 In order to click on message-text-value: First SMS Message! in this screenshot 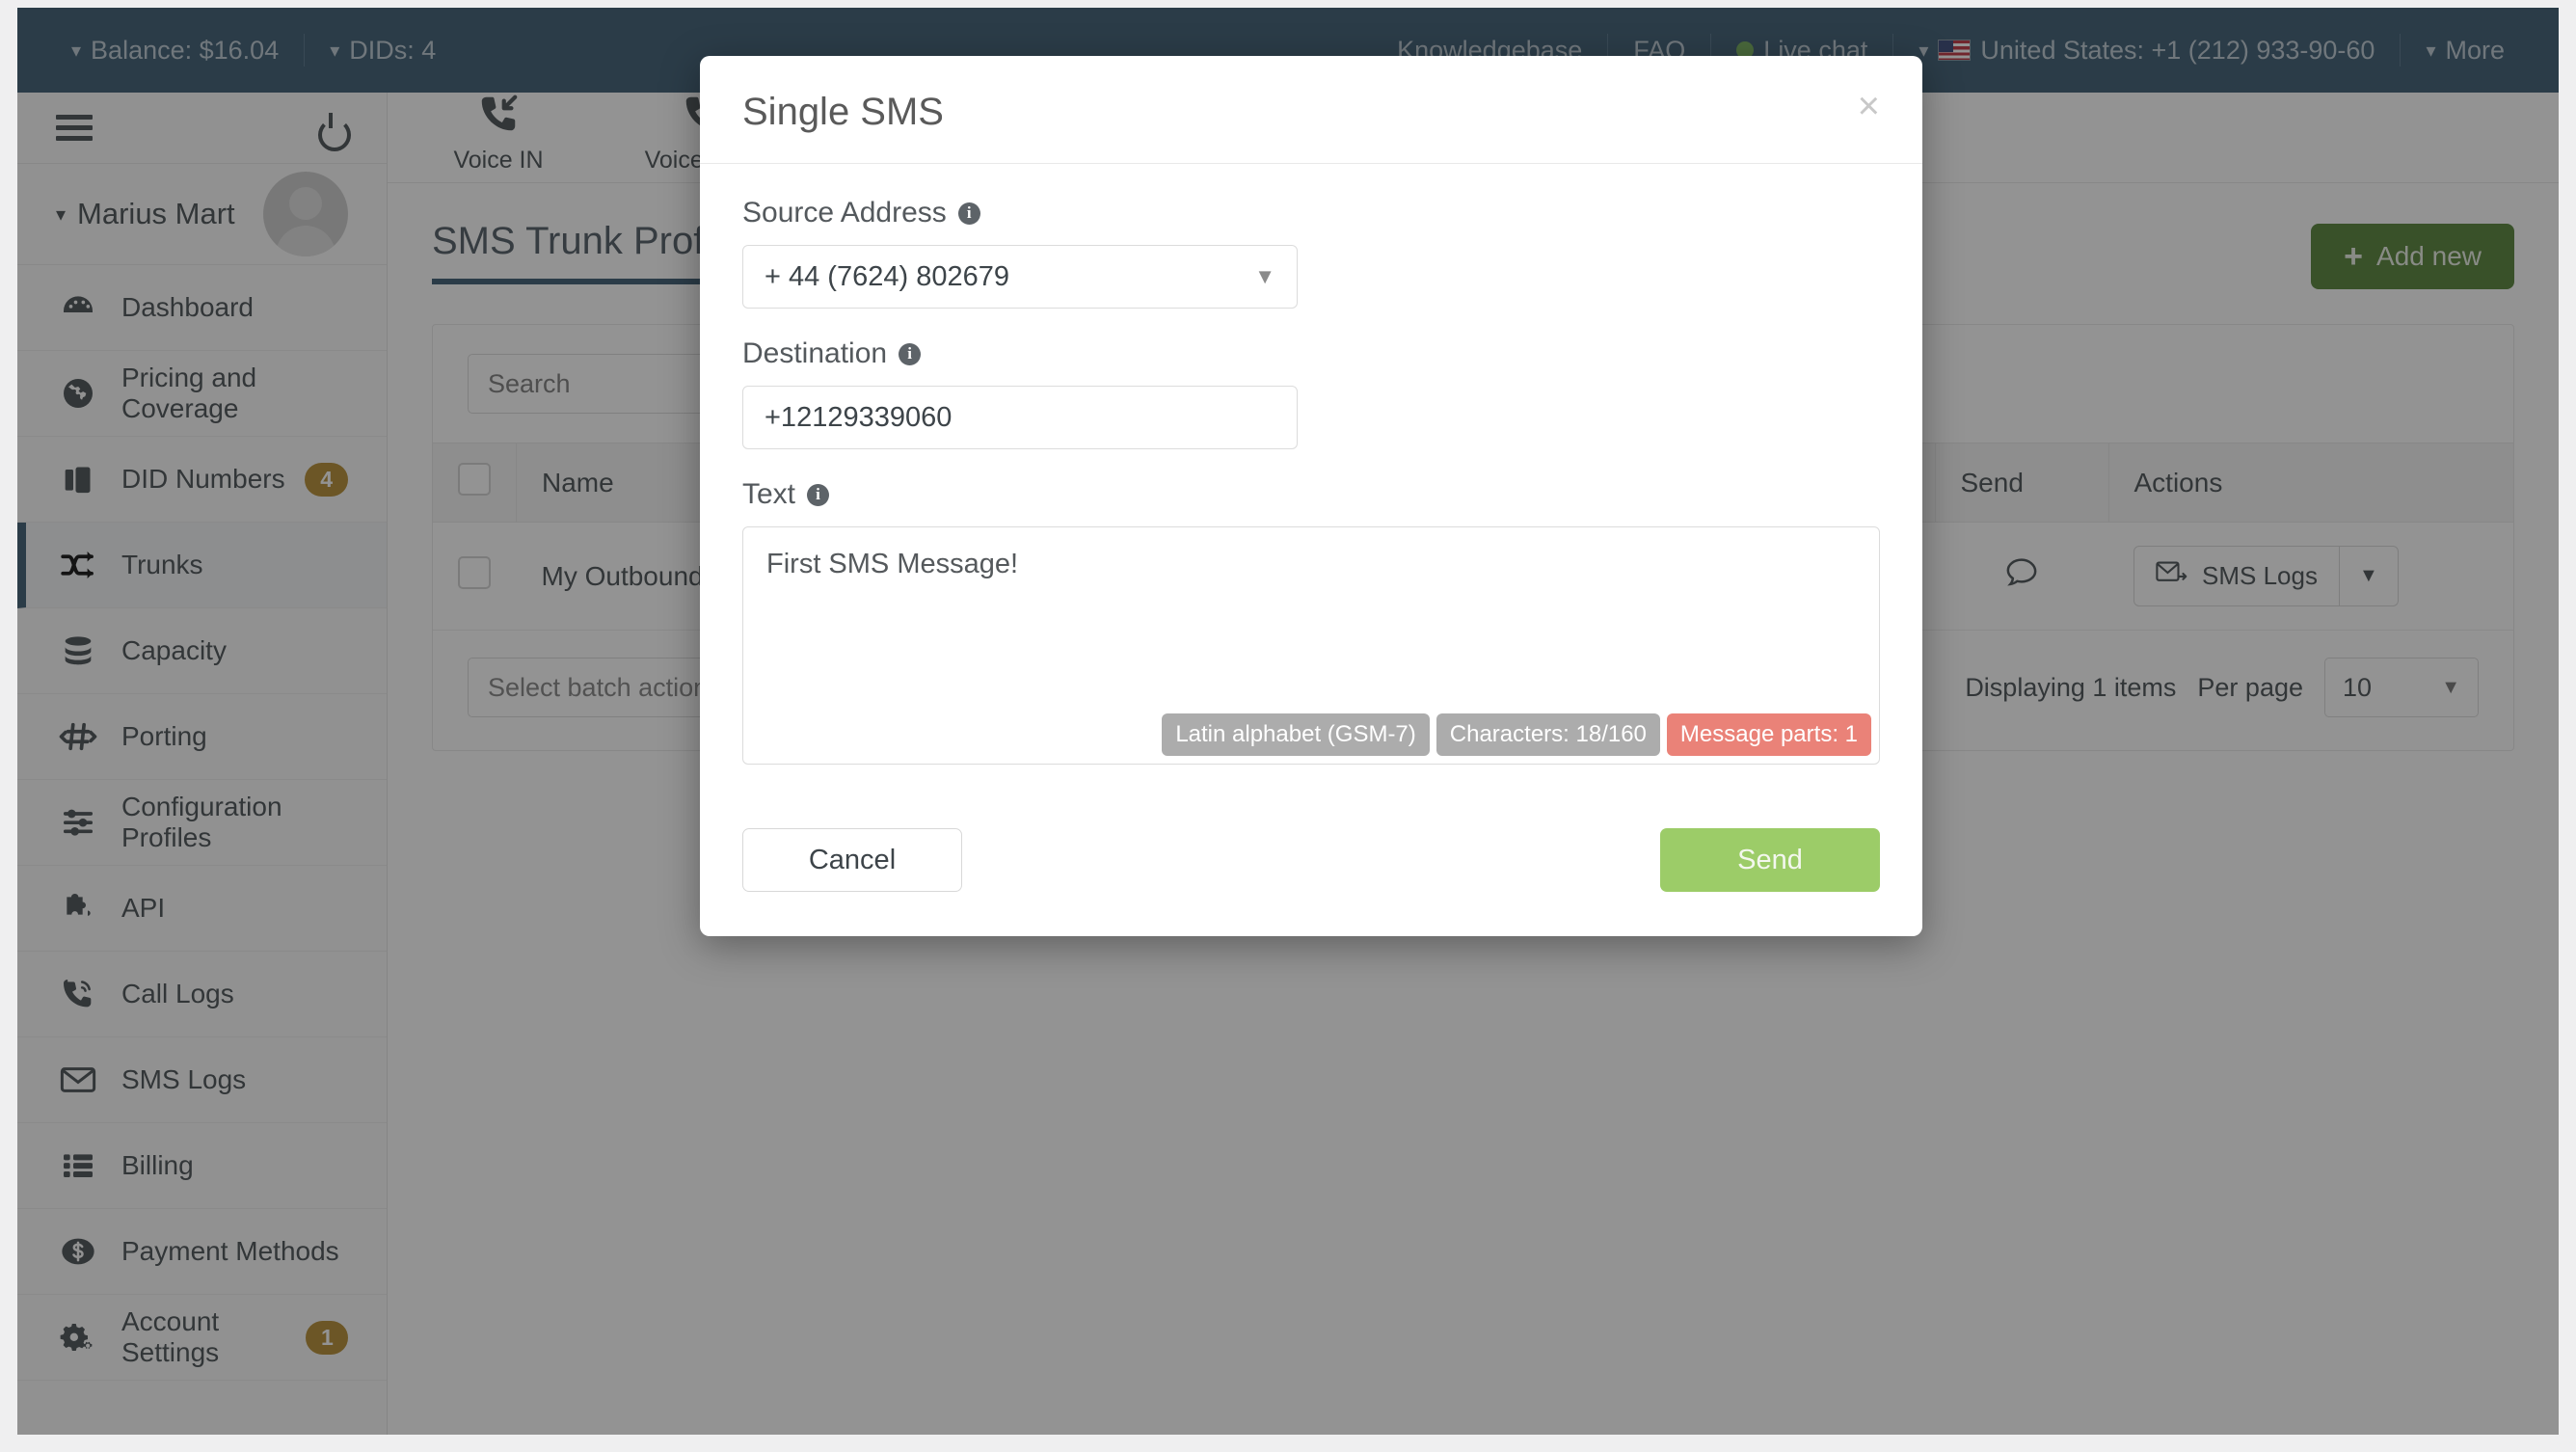, I will do `click(893, 564)`.